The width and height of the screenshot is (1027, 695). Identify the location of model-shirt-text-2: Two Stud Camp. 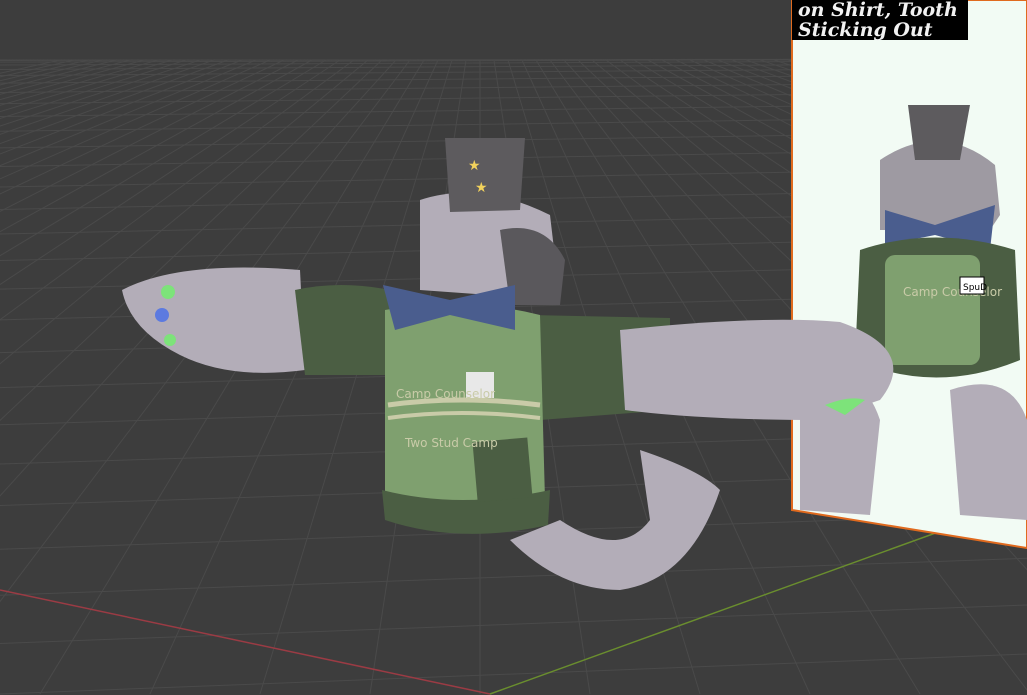
(451, 443).